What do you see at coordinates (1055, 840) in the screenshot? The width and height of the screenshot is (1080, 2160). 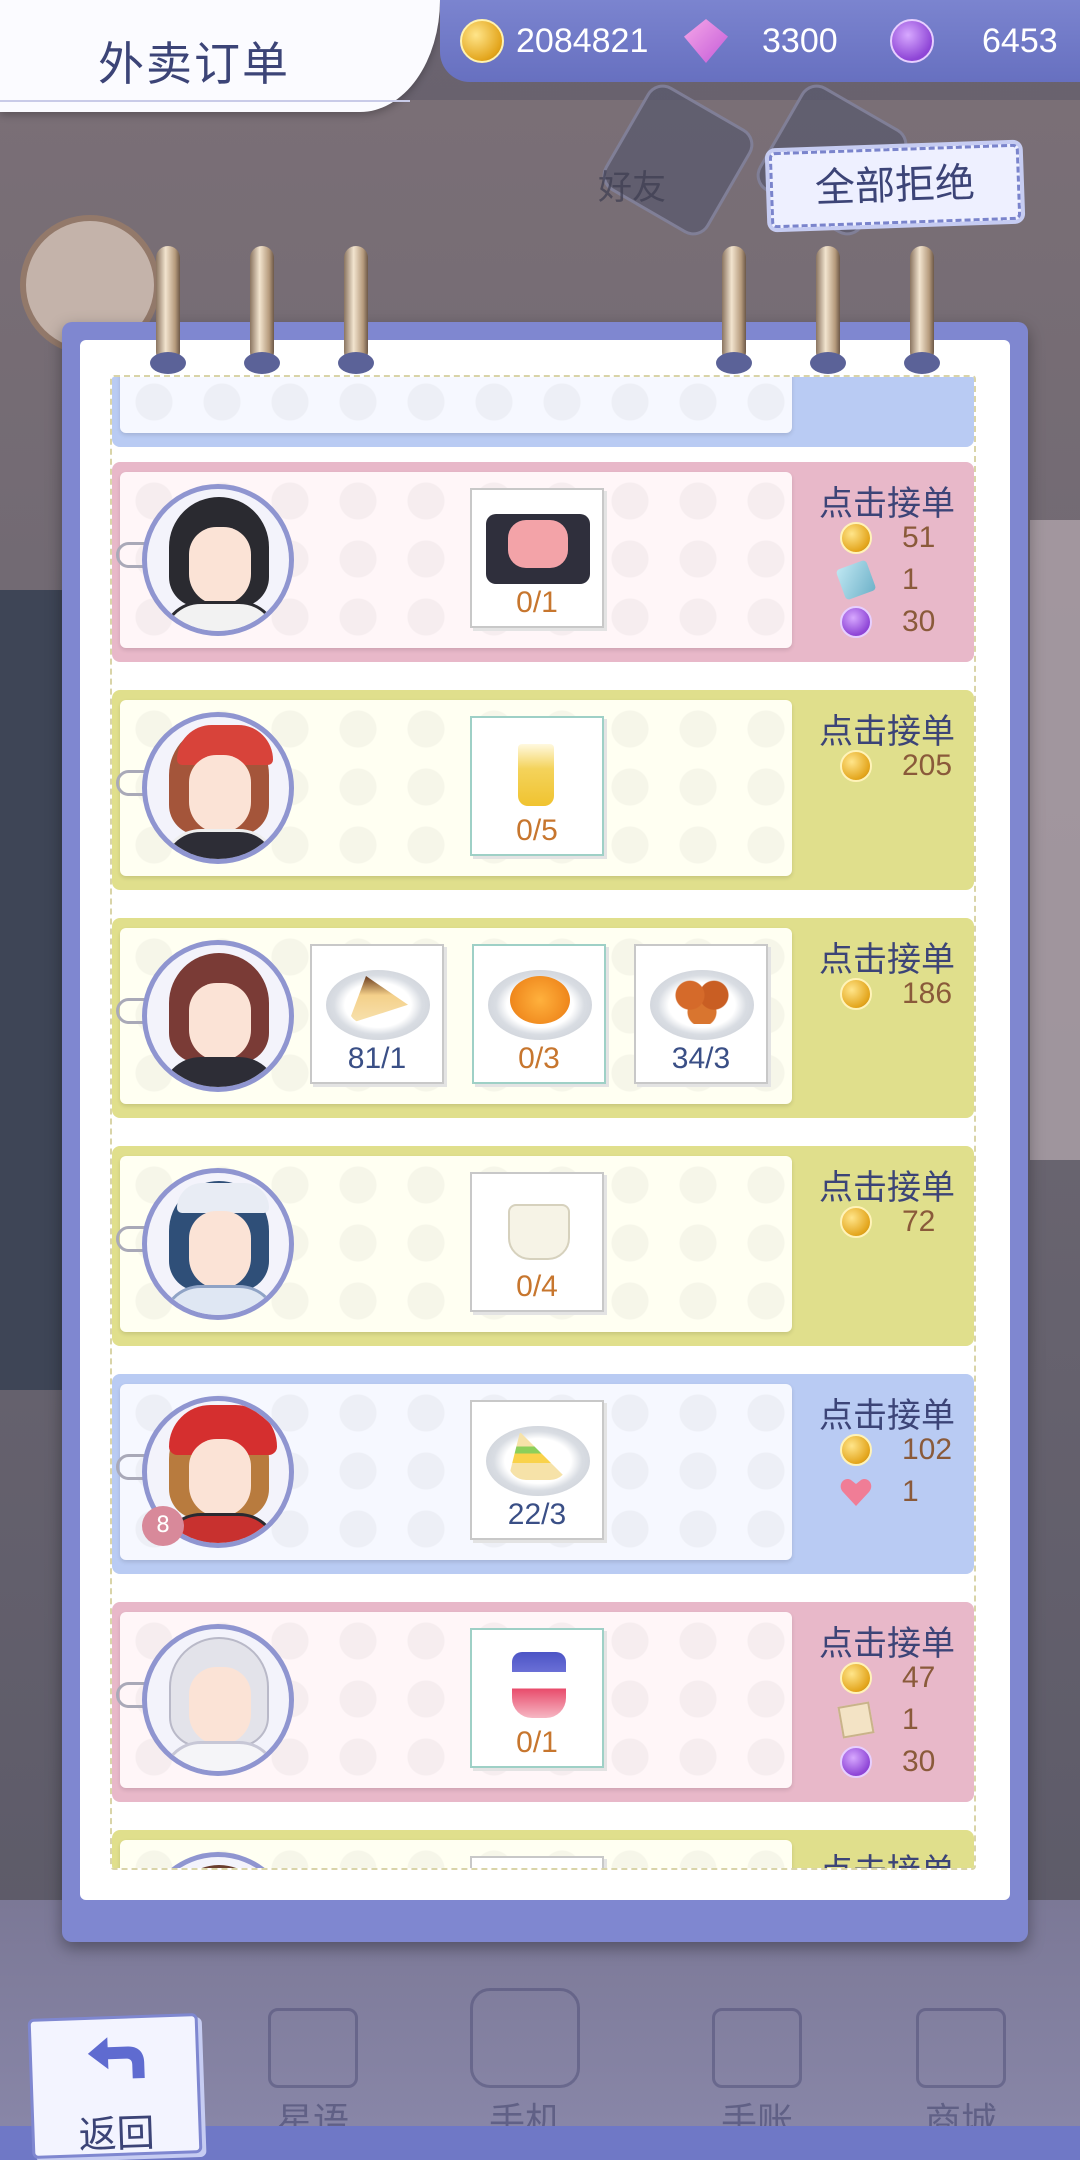 I see `room-shelf` at bounding box center [1055, 840].